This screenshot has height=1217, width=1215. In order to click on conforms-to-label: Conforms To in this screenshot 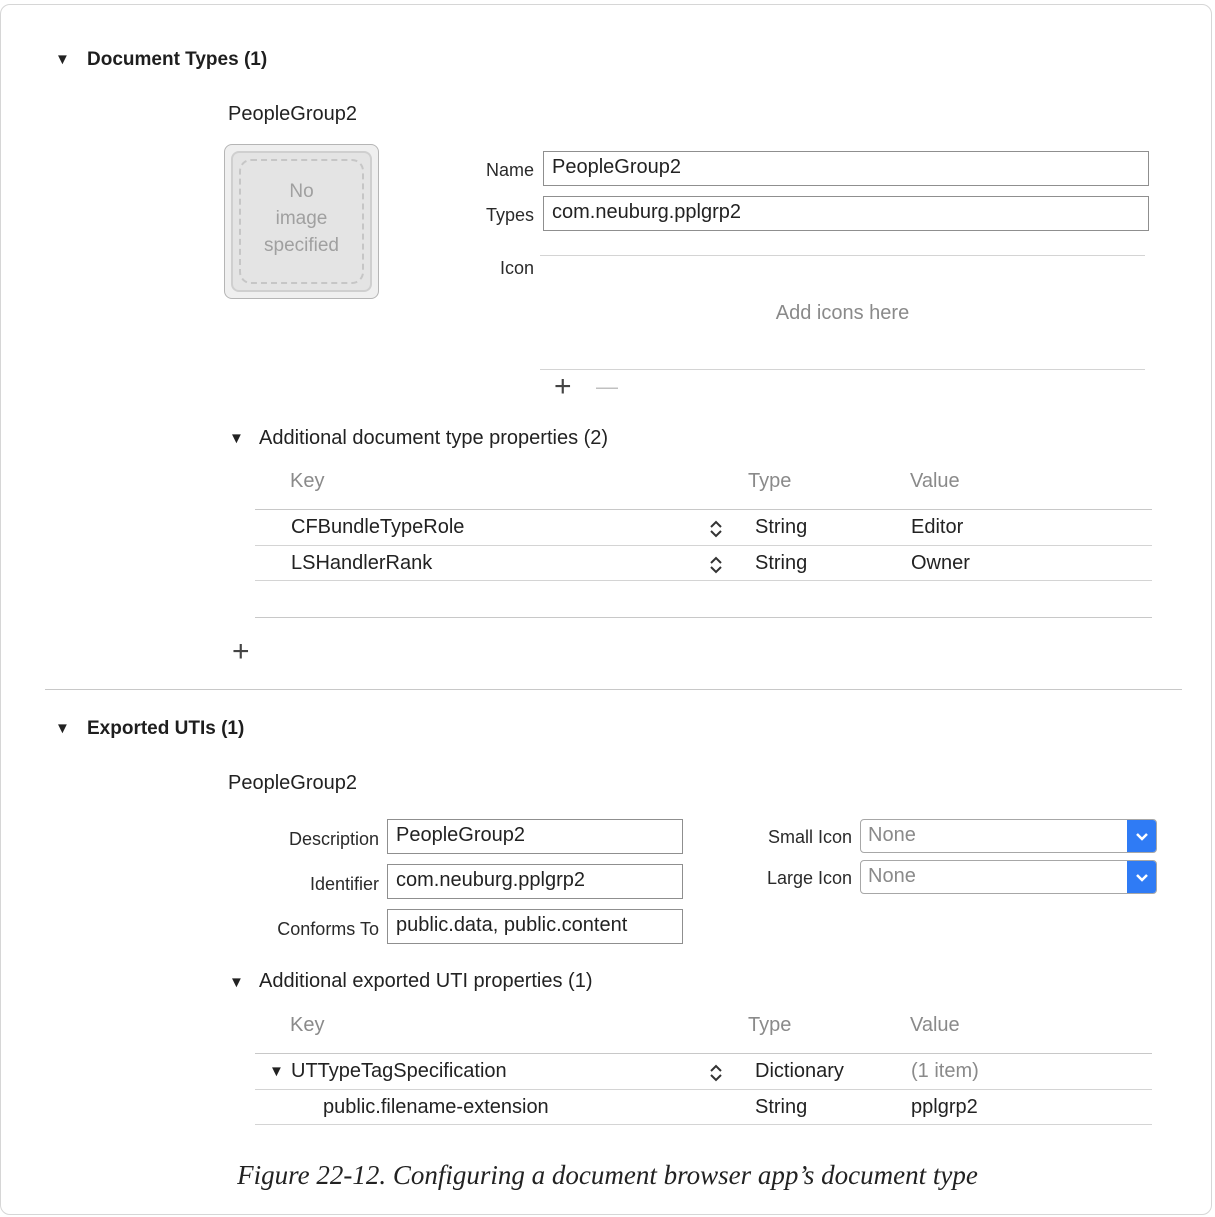, I will do `click(328, 929)`.